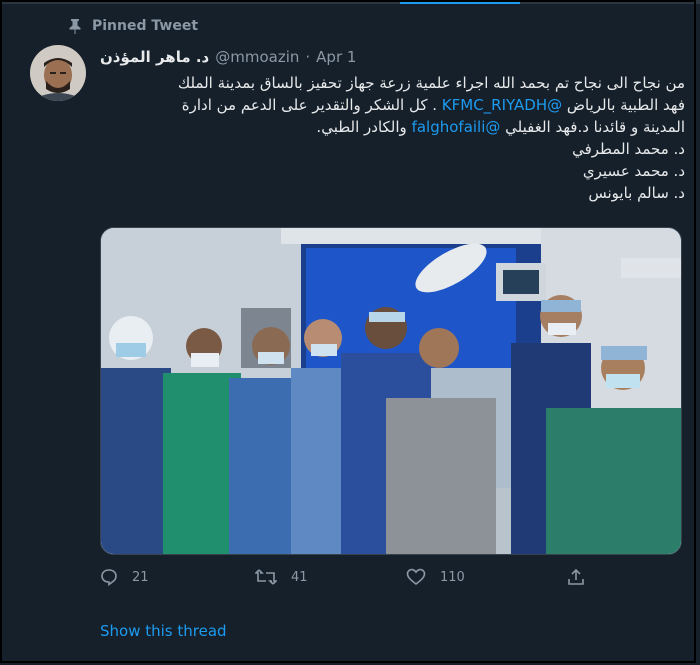 The image size is (700, 665). What do you see at coordinates (58, 73) in the screenshot?
I see `avatar` at bounding box center [58, 73].